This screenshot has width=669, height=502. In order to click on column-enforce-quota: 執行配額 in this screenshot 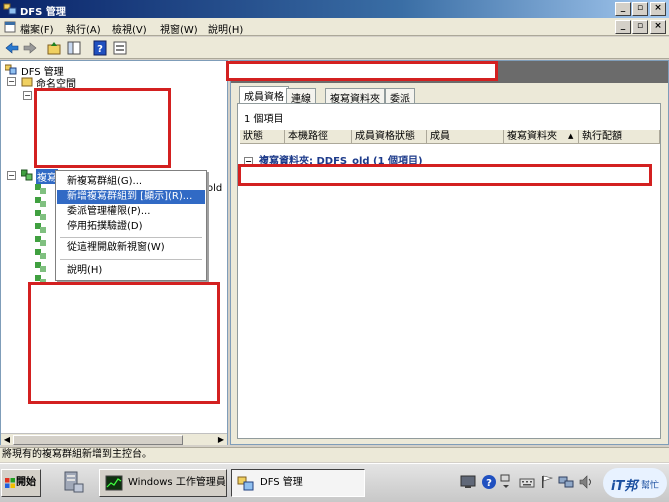, I will do `click(619, 137)`.